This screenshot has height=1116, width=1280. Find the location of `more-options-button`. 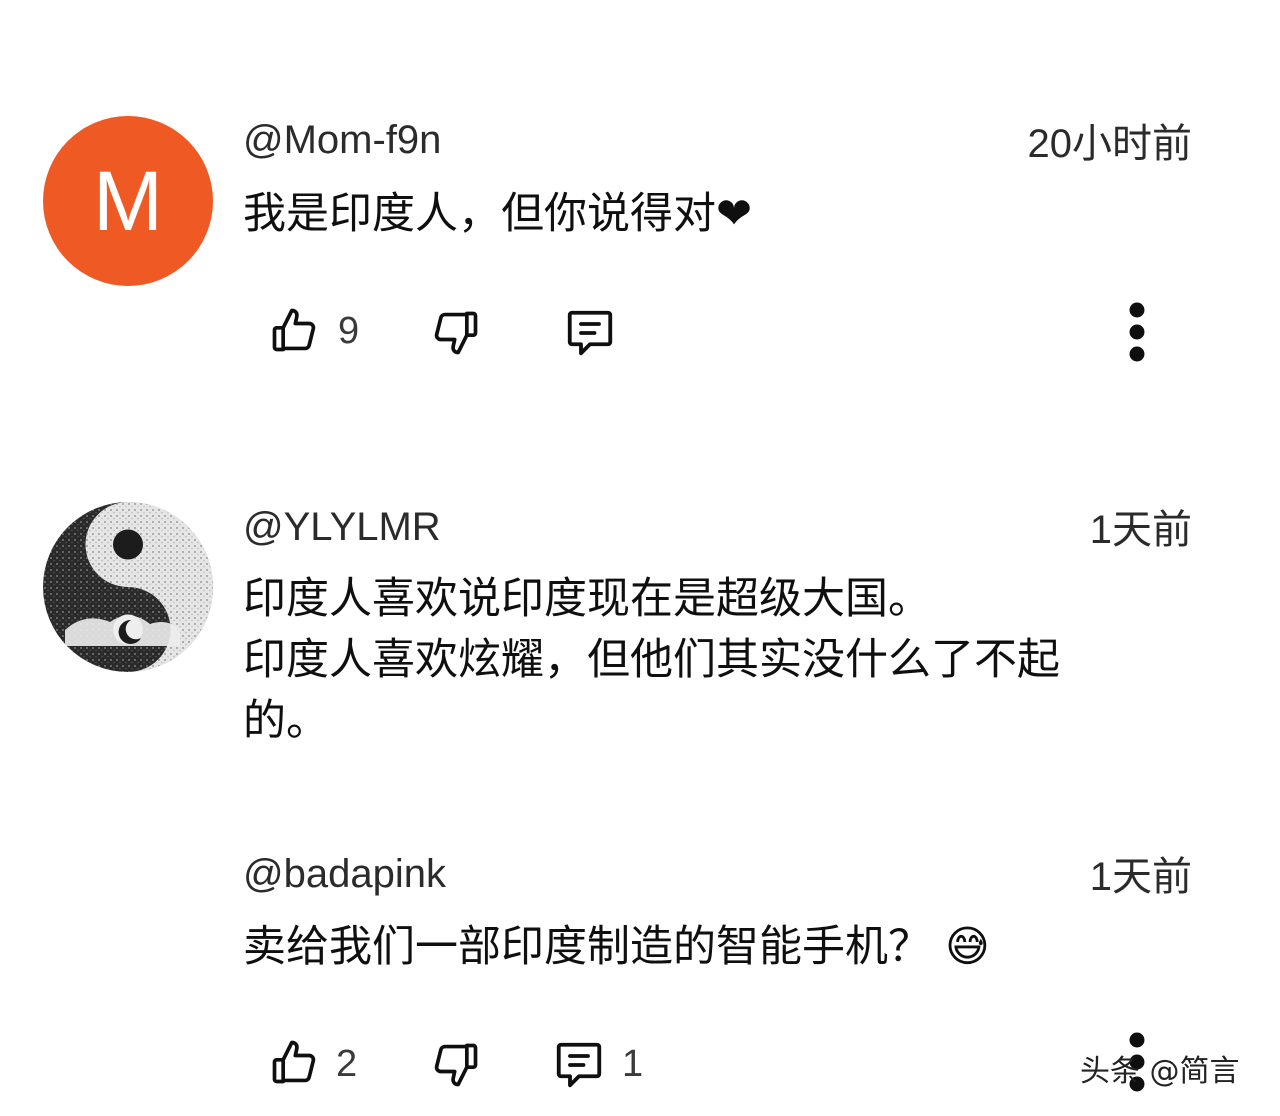

more-options-button is located at coordinates (1137, 332).